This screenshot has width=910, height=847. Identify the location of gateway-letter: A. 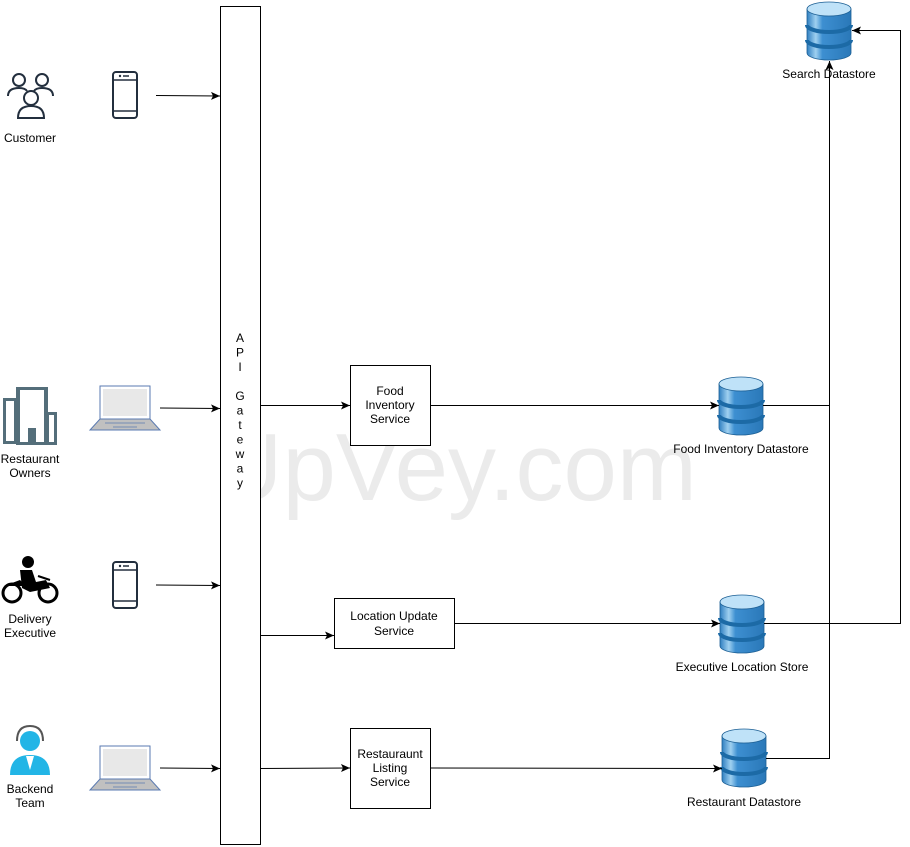
(240, 338).